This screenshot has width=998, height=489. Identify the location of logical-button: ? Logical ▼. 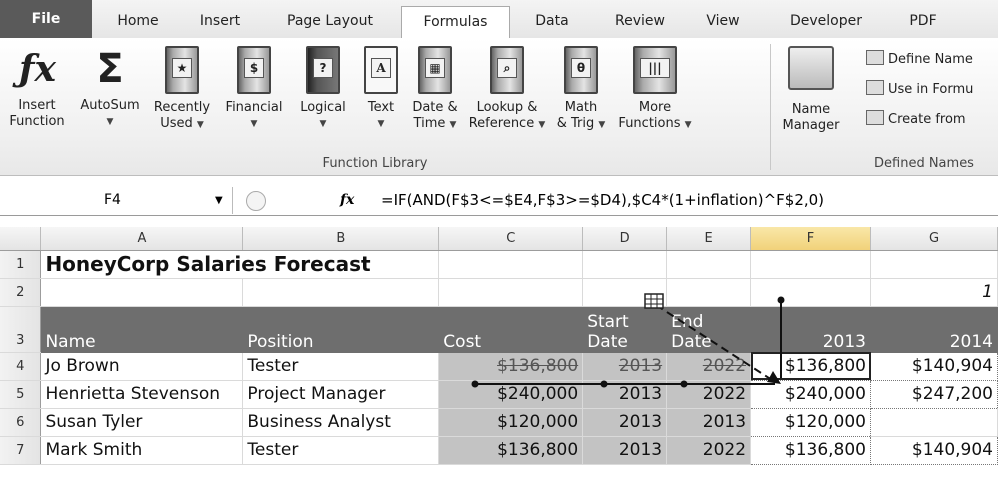
(323, 89).